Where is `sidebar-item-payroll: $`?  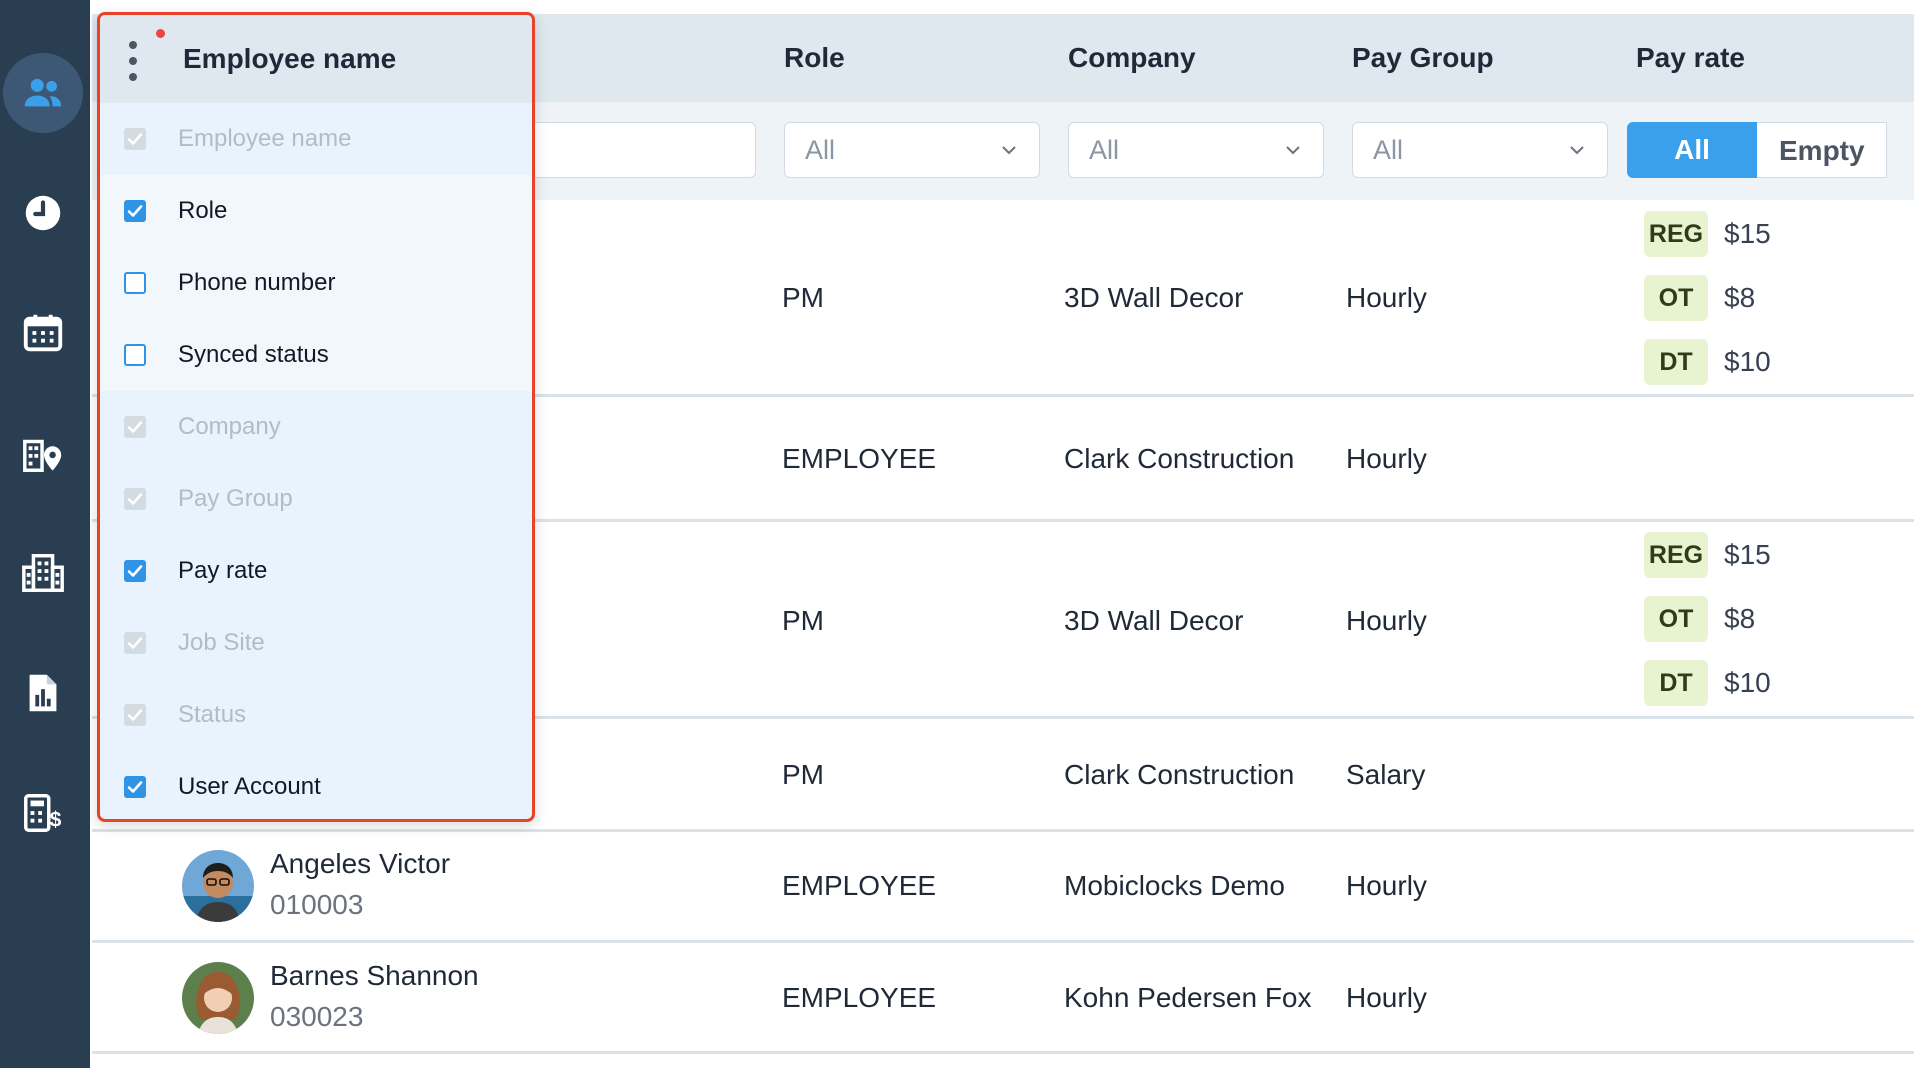 sidebar-item-payroll: $ is located at coordinates (43, 813).